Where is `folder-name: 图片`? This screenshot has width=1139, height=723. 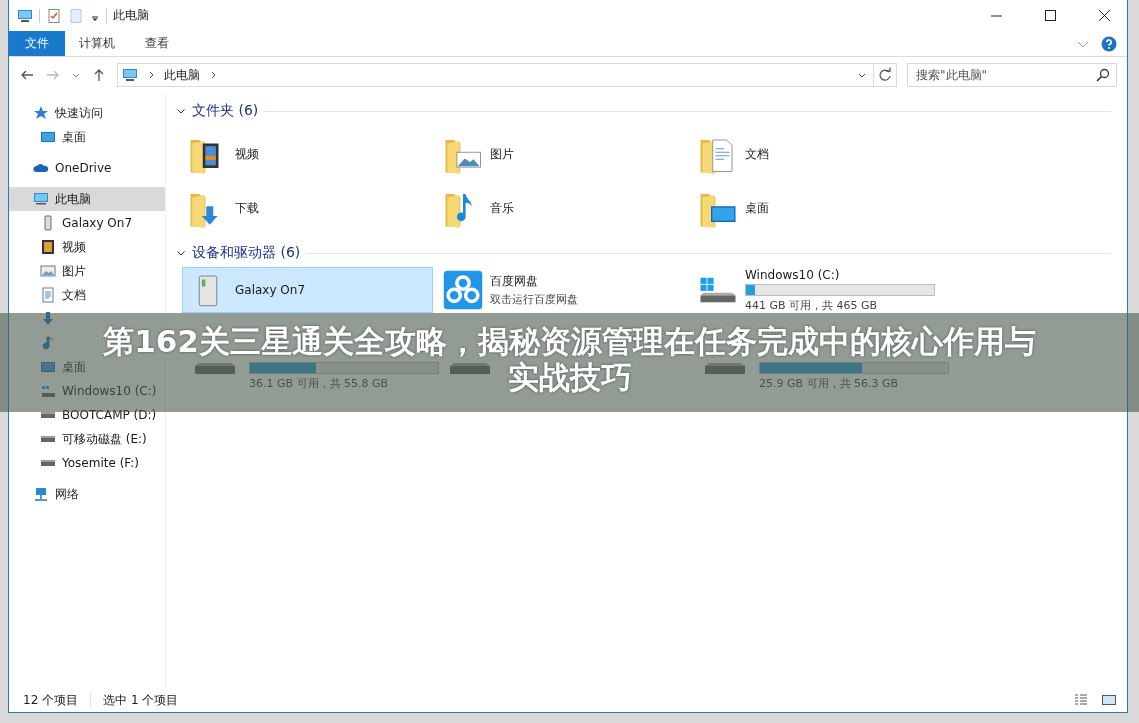 folder-name: 图片 is located at coordinates (502, 154).